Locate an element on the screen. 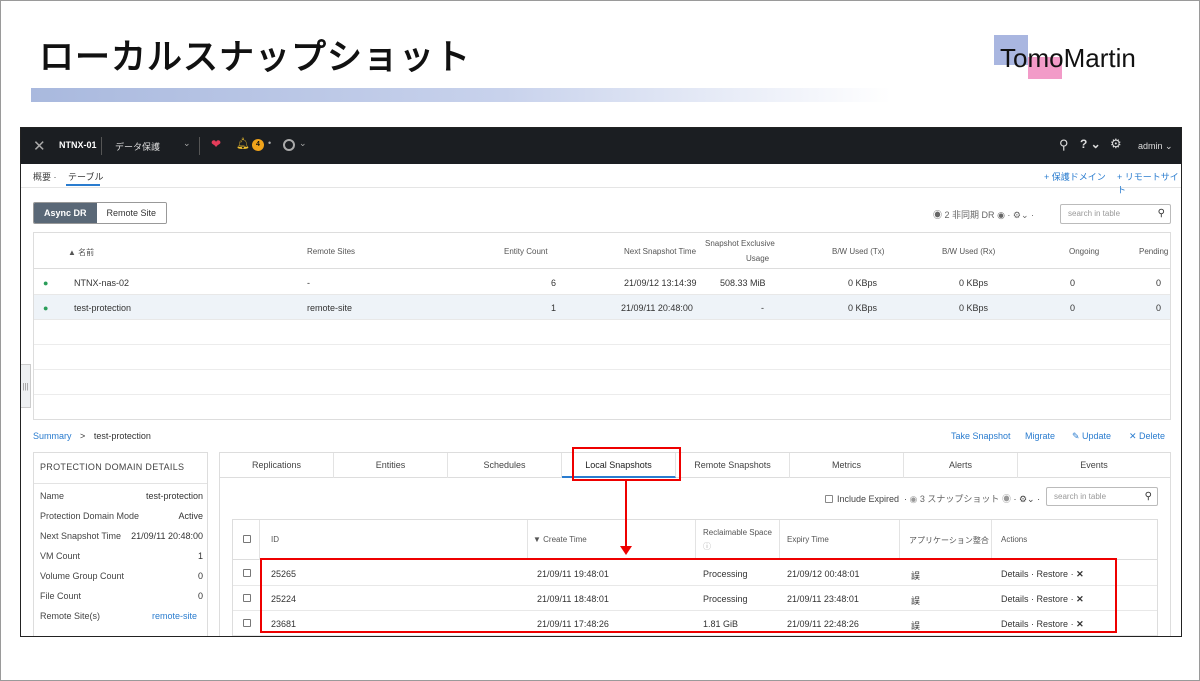 The image size is (1200, 681). col-app-consistent: アプリケーション整合 is located at coordinates (949, 540).